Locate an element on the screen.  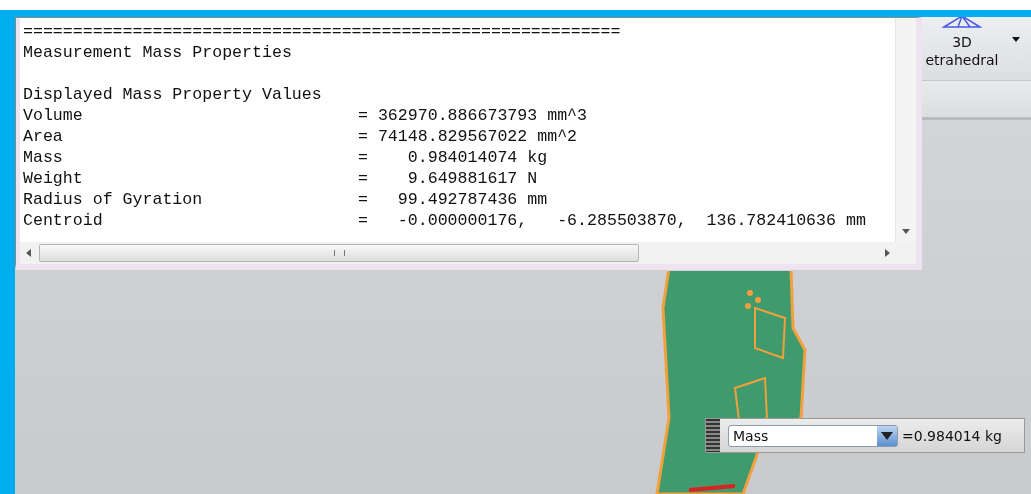
property-value: = 362970.886673793 mm^3 is located at coordinates (473, 115).